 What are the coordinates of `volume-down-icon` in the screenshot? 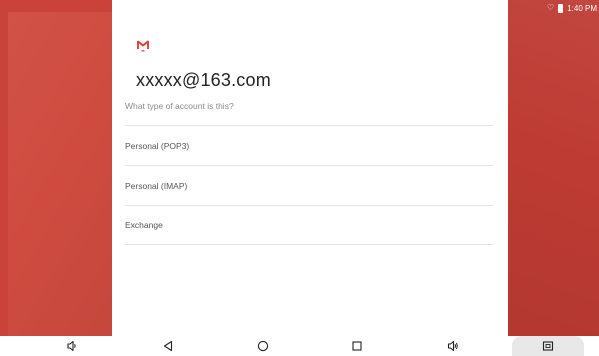 It's located at (72, 346).